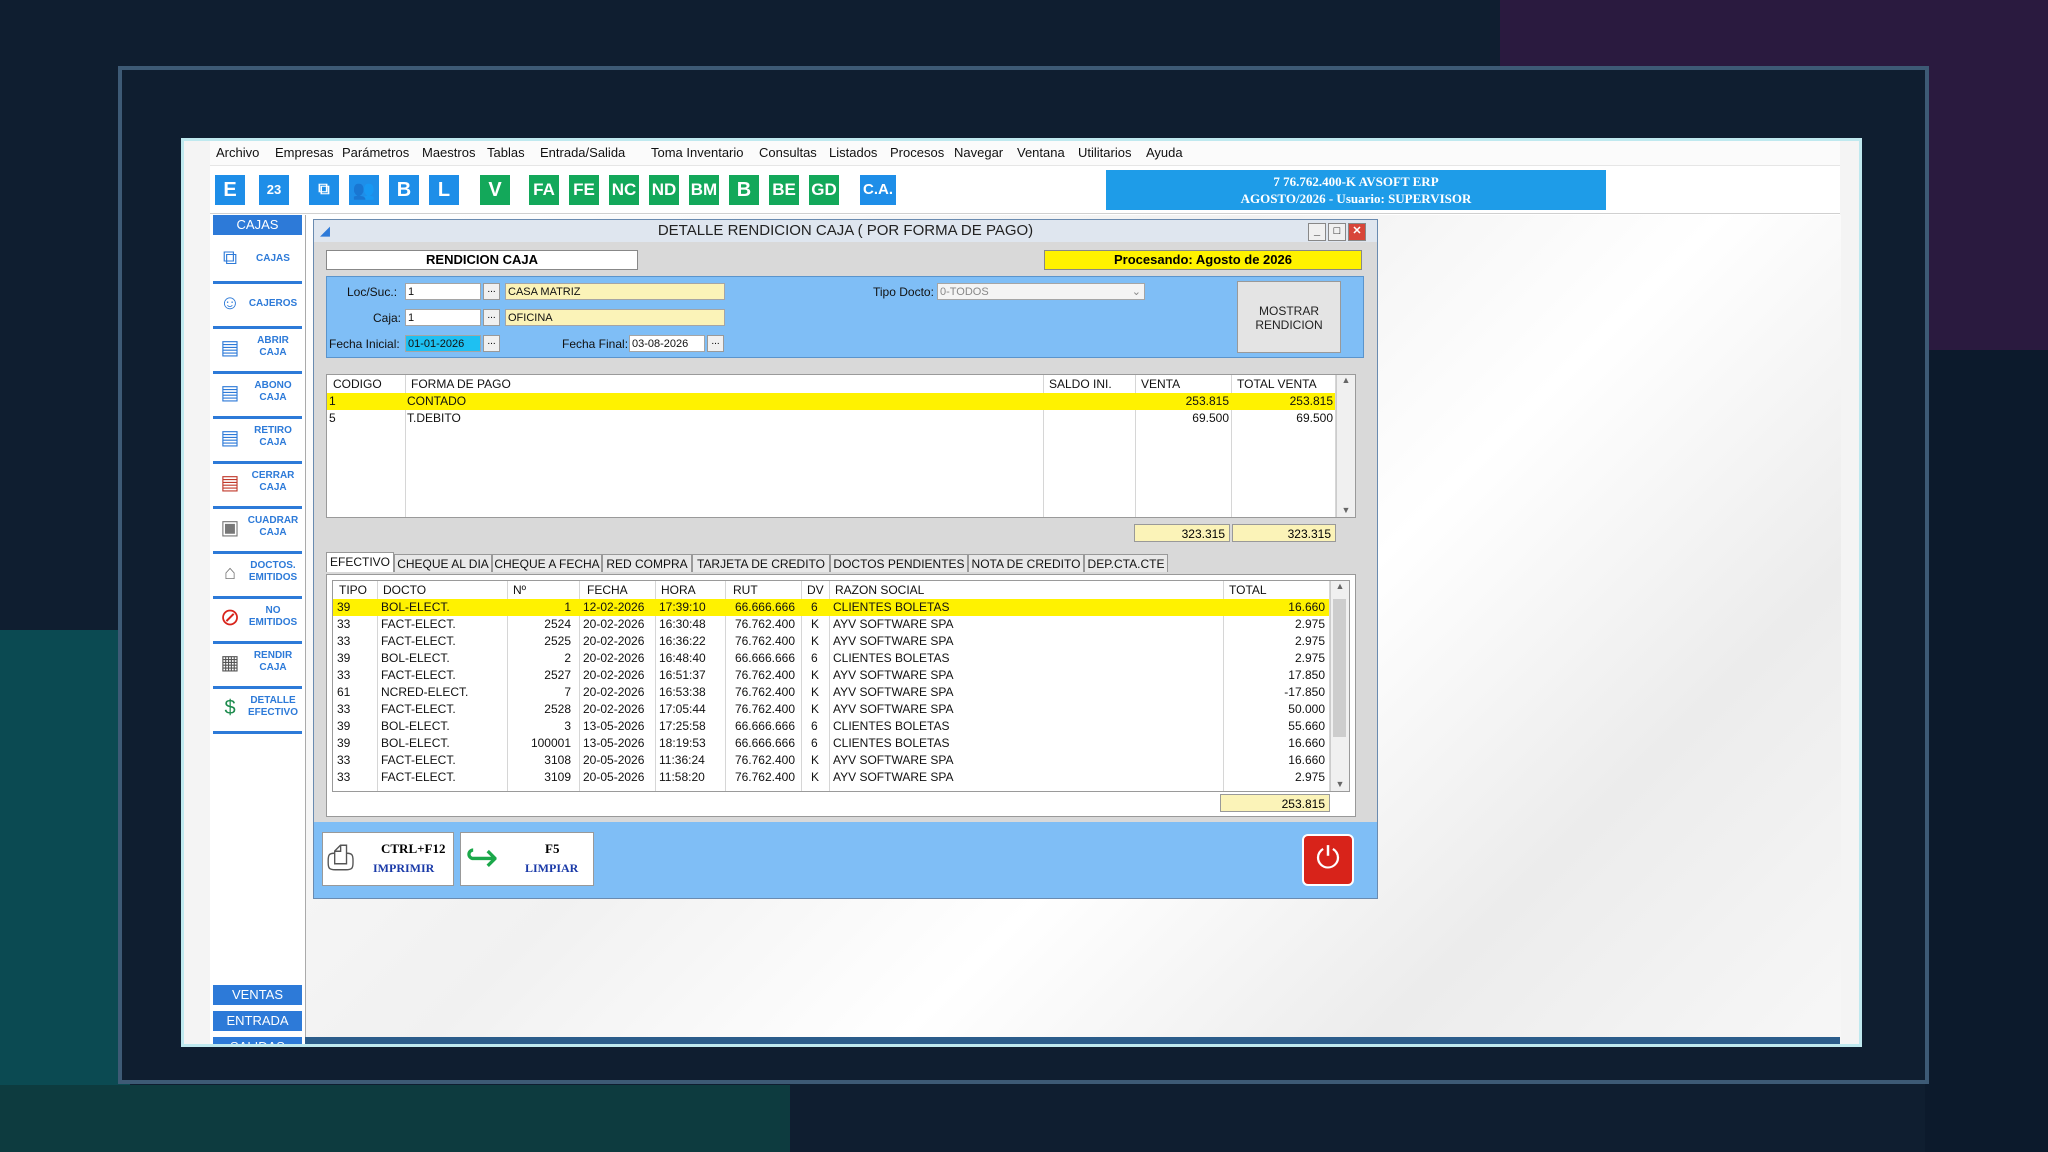 This screenshot has height=1152, width=2048. I want to click on tab-cheque-a-fecha: CHEQUE A FECHA, so click(547, 563).